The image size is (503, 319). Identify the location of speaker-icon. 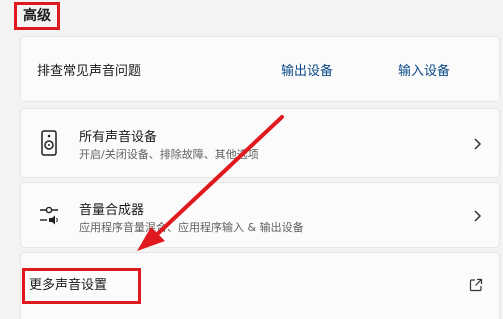
(49, 143).